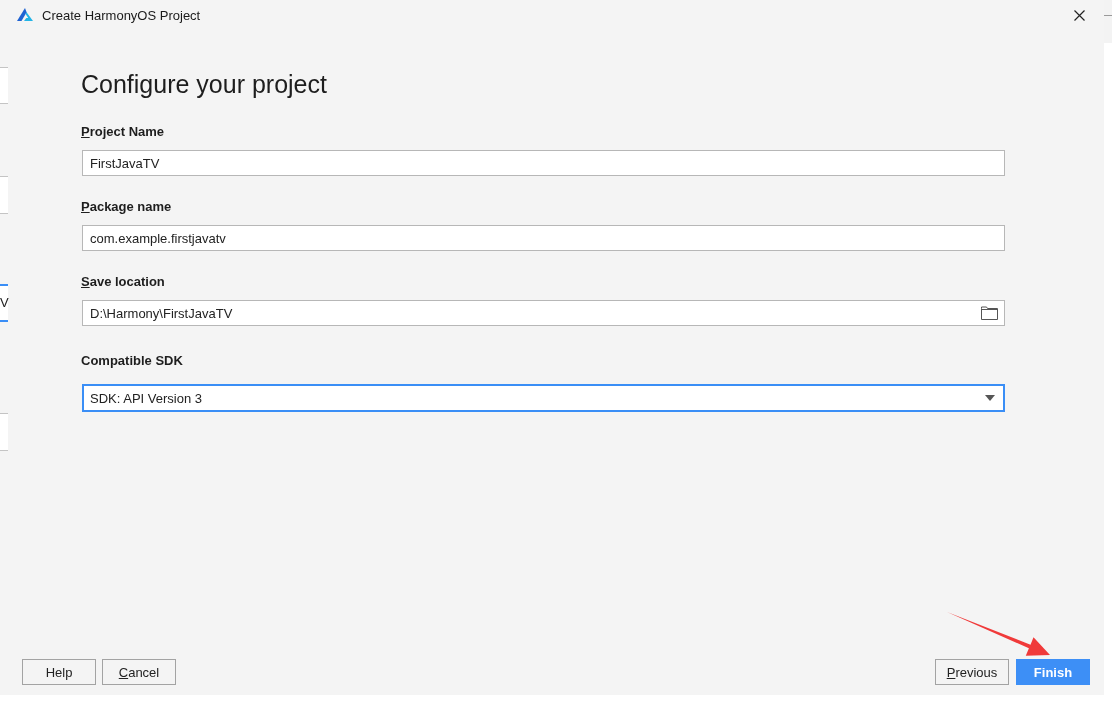 Image resolution: width=1112 pixels, height=703 pixels. I want to click on input-field: FirstJavaTV, so click(543, 163).